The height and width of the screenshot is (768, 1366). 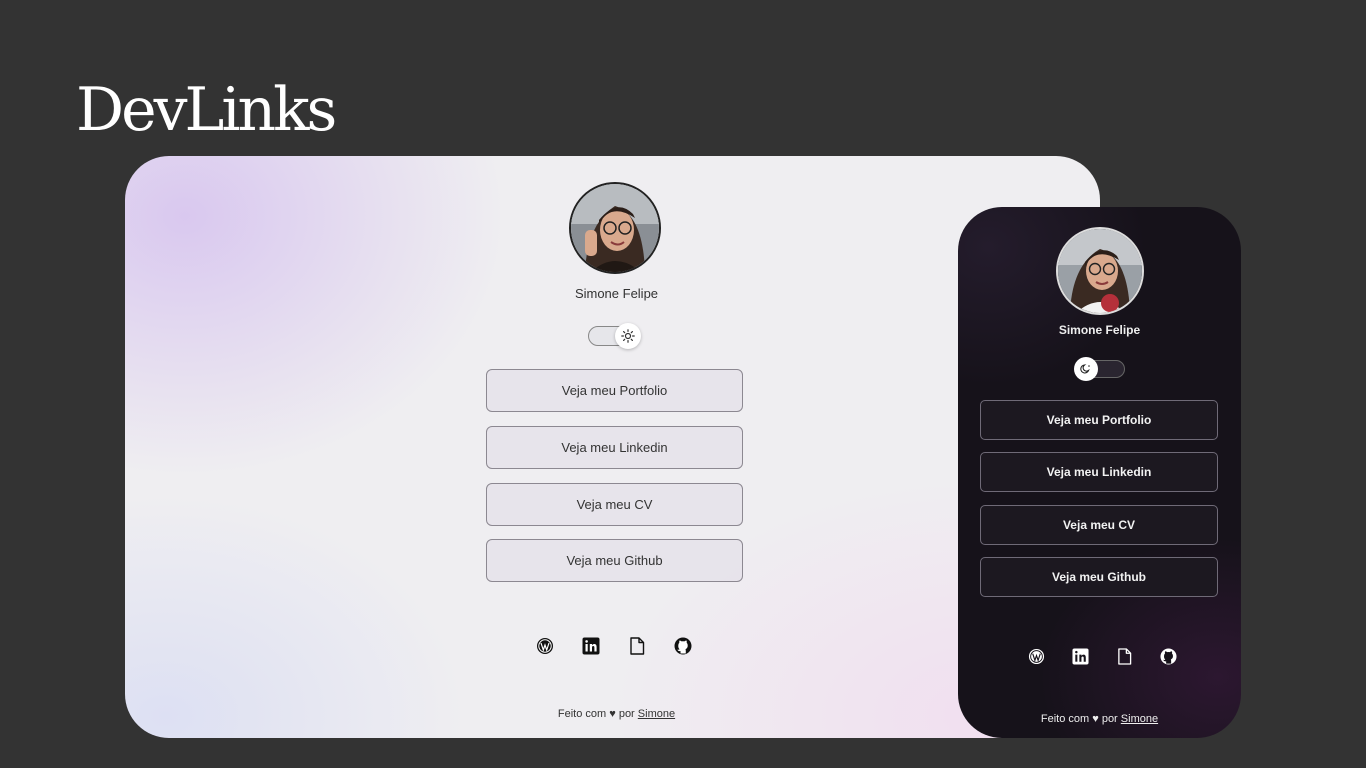 I want to click on brand-title: DevLinks, so click(x=206, y=110).